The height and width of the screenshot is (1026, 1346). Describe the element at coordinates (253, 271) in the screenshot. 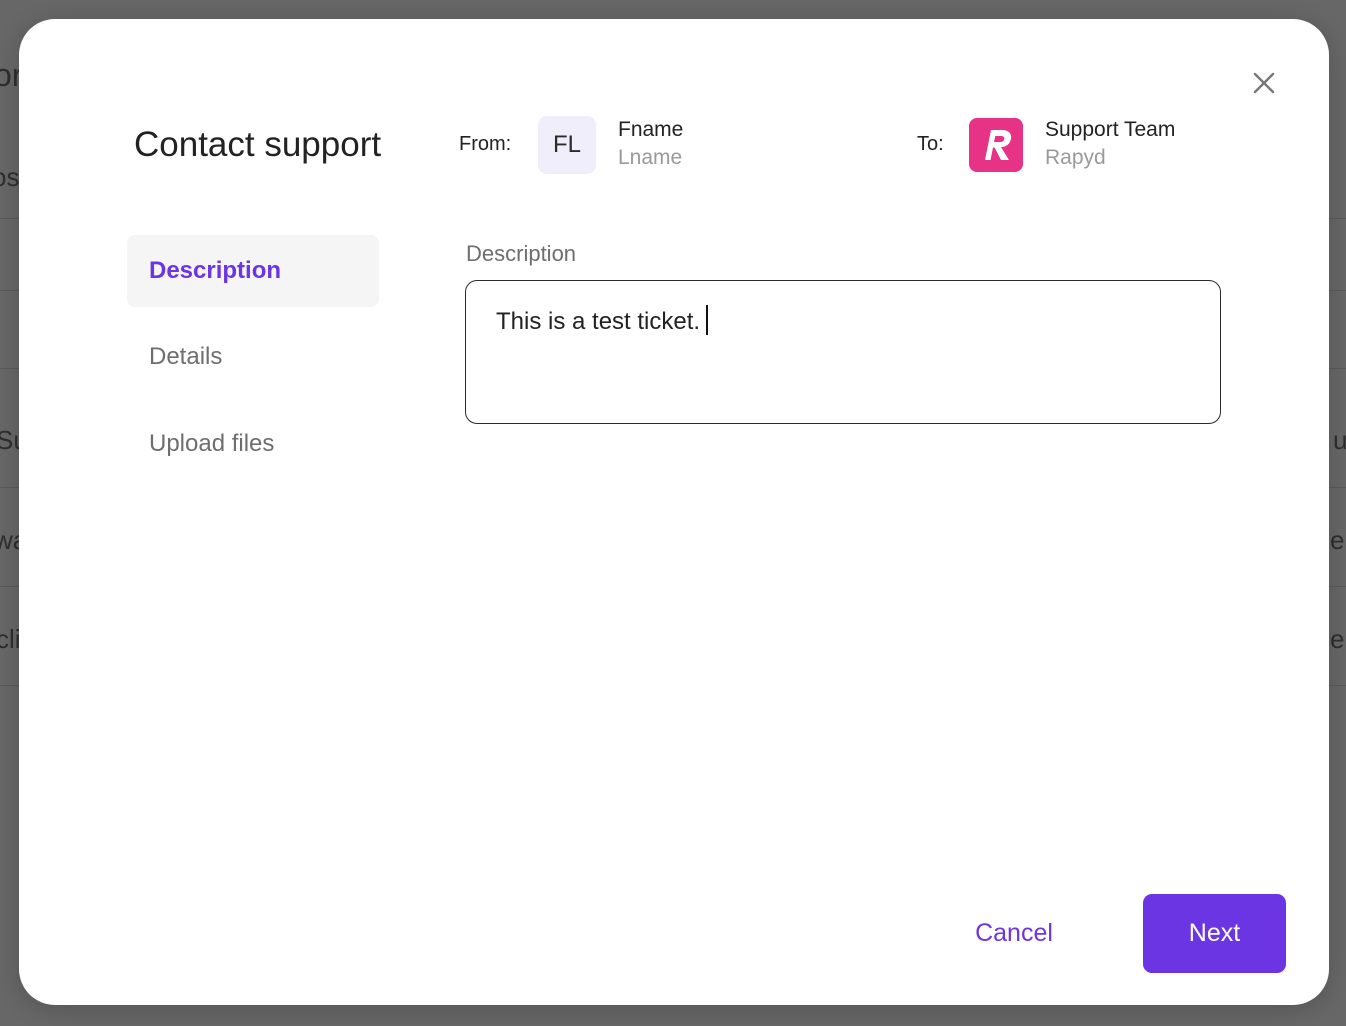

I see `step-description: Description` at that location.